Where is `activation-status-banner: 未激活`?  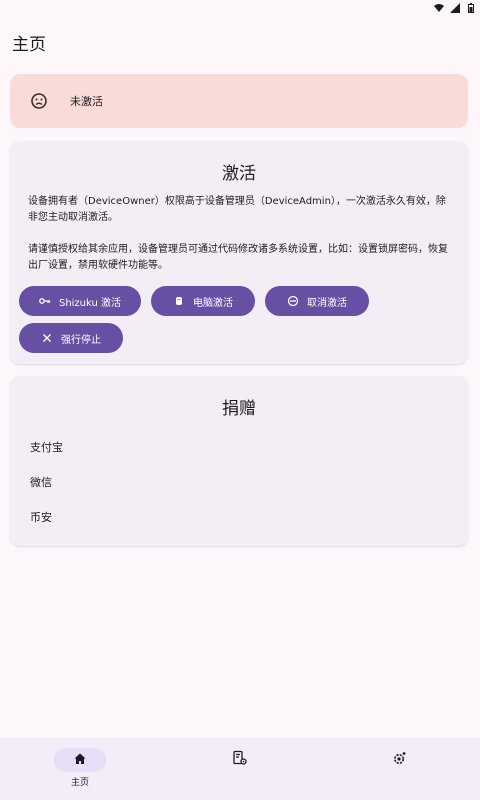 activation-status-banner: 未激活 is located at coordinates (239, 101).